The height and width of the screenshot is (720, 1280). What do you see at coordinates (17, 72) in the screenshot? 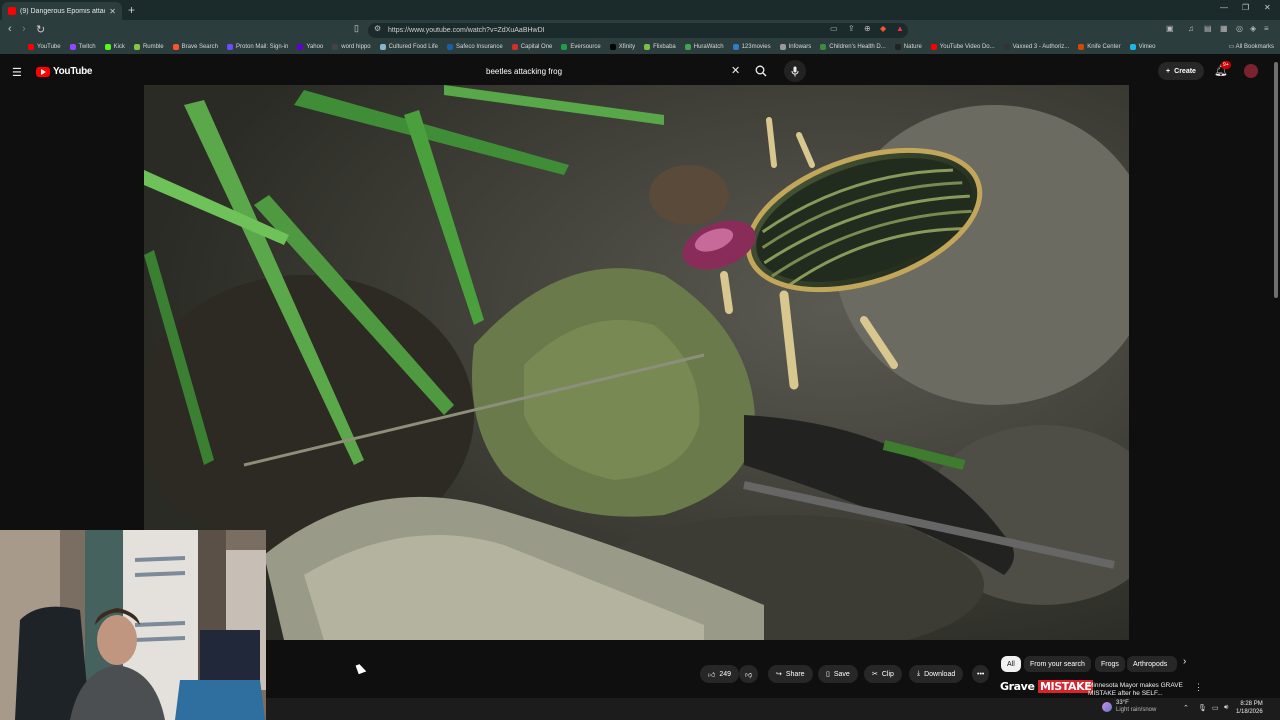
I see `hamburger-menu-icon: ☰` at bounding box center [17, 72].